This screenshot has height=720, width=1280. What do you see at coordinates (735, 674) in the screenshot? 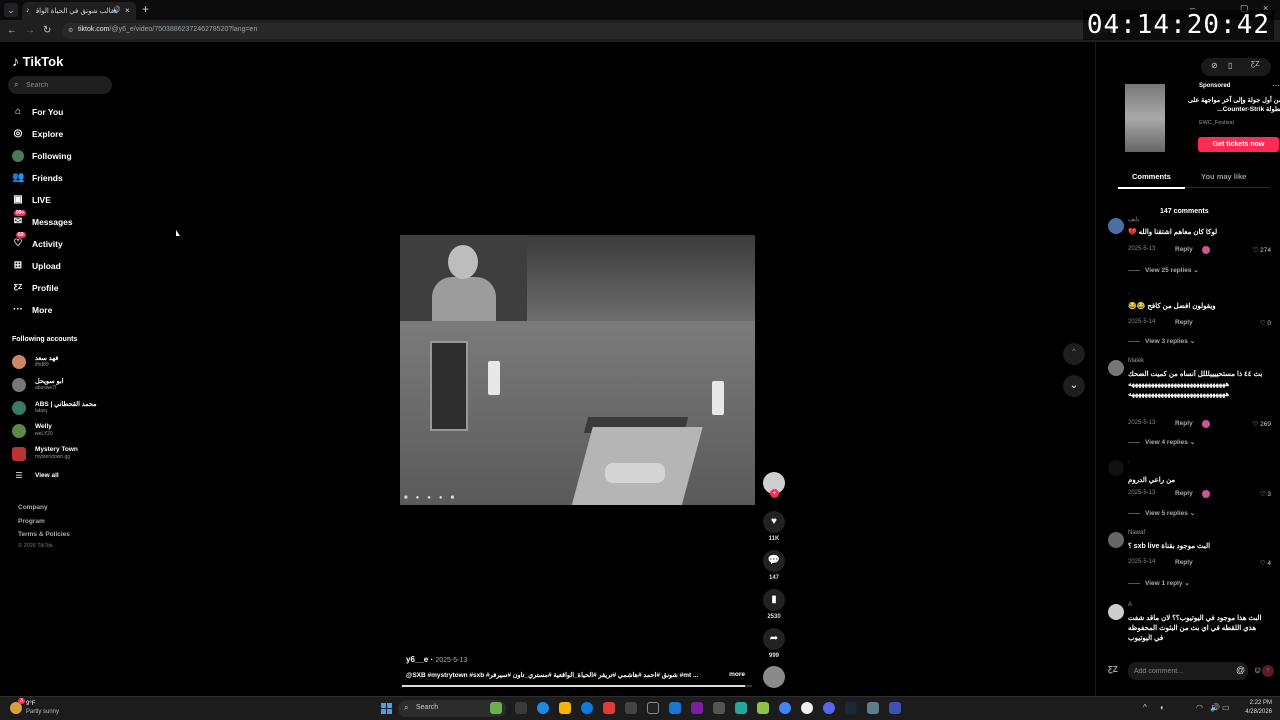
I see `more-link: more` at bounding box center [735, 674].